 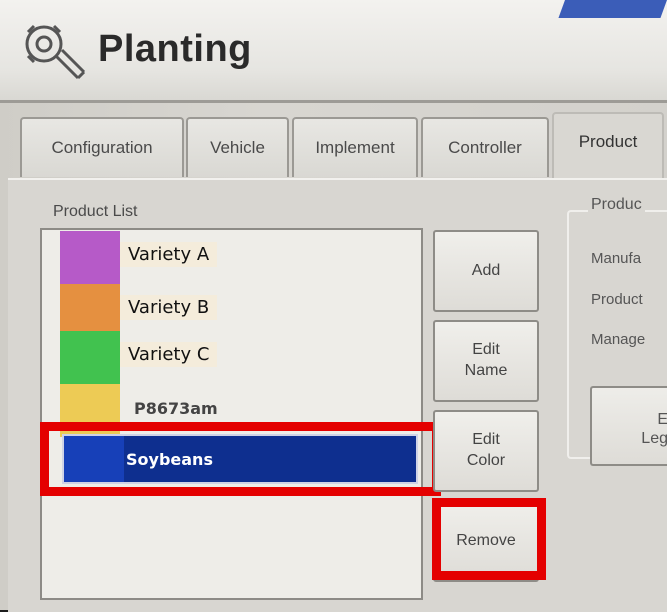 I want to click on tab-configuration: Configuration, so click(x=102, y=147).